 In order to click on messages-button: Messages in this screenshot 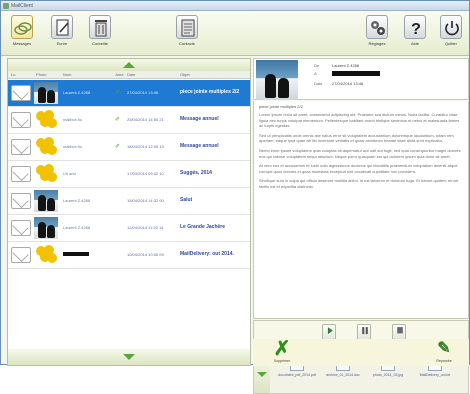, I will do `click(22, 33)`.